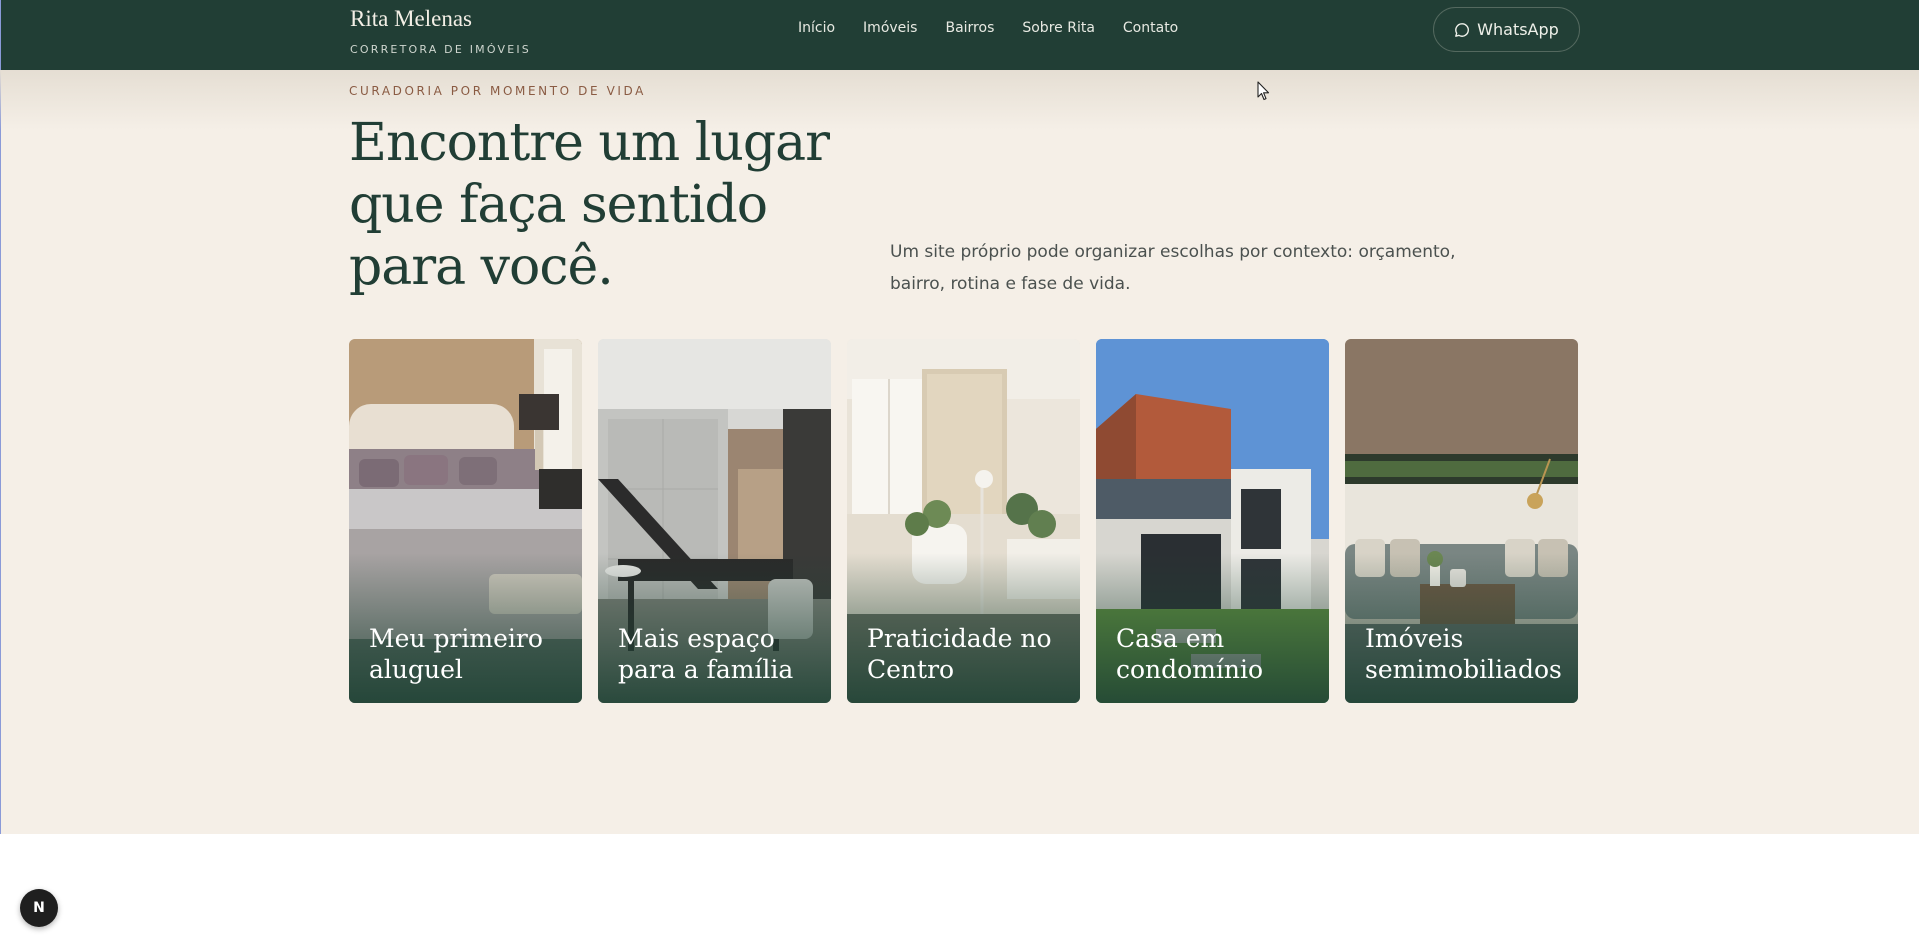  I want to click on nav-imoveis: Imóveis, so click(890, 28).